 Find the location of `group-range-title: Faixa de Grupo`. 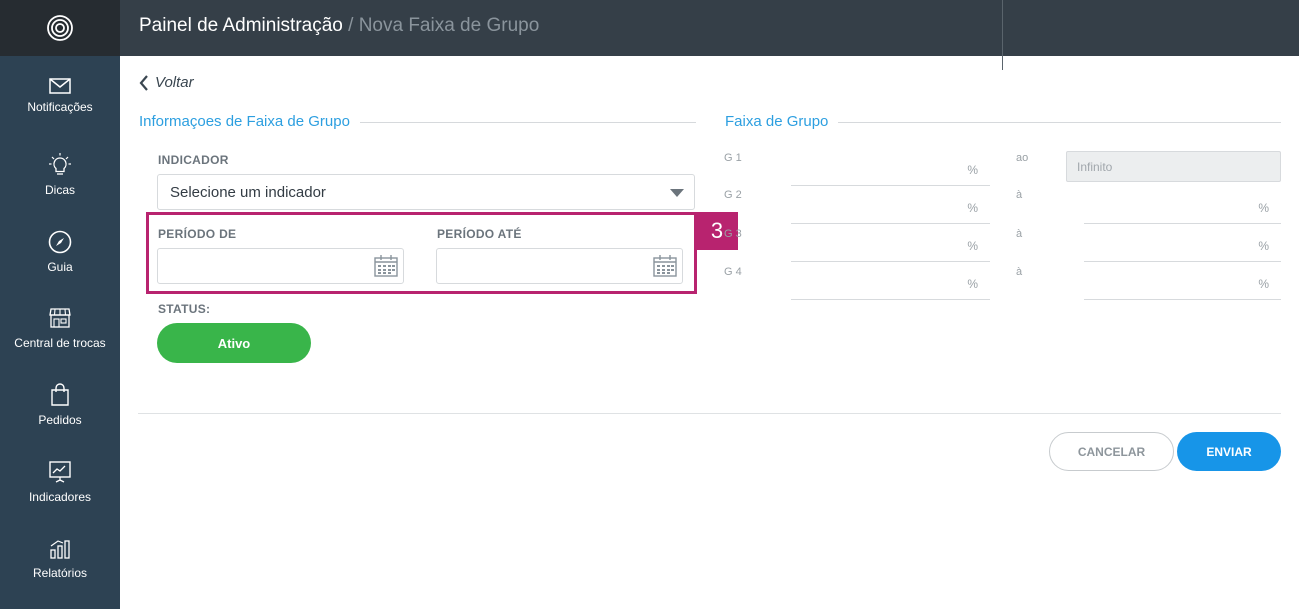

group-range-title: Faixa de Grupo is located at coordinates (782, 121).